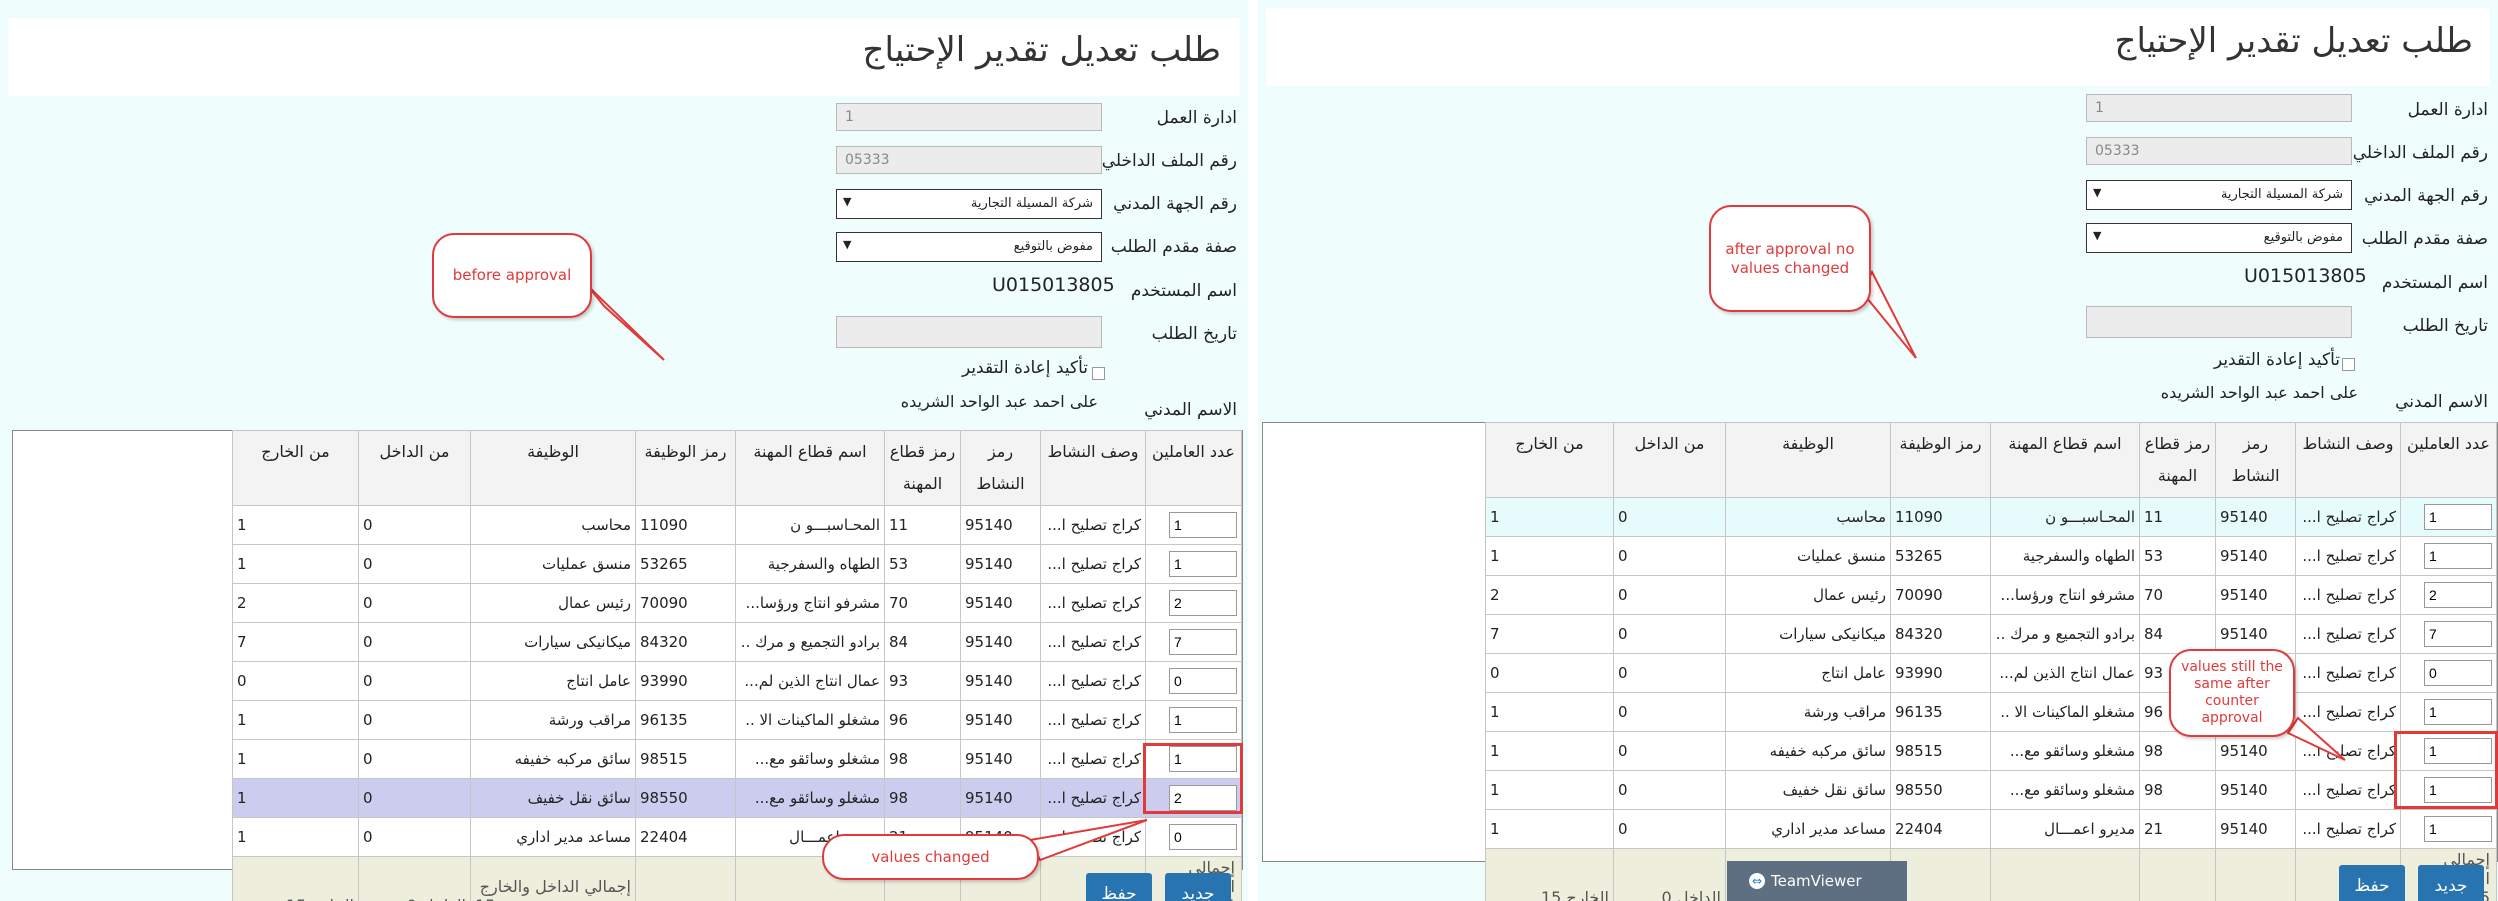  I want to click on values-changed-callout: values changed, so click(930, 857).